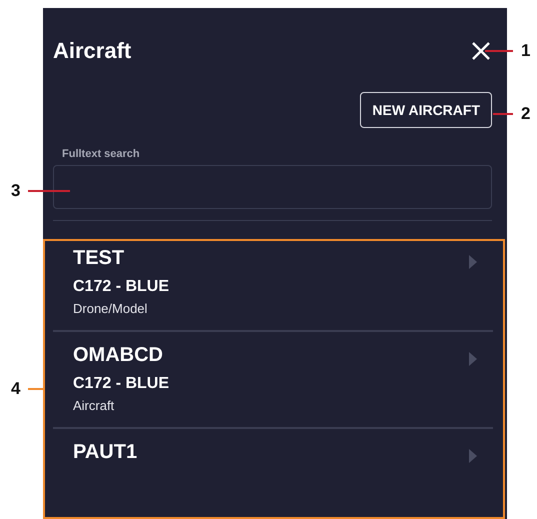 This screenshot has width=537, height=519. I want to click on close-icon, so click(481, 51).